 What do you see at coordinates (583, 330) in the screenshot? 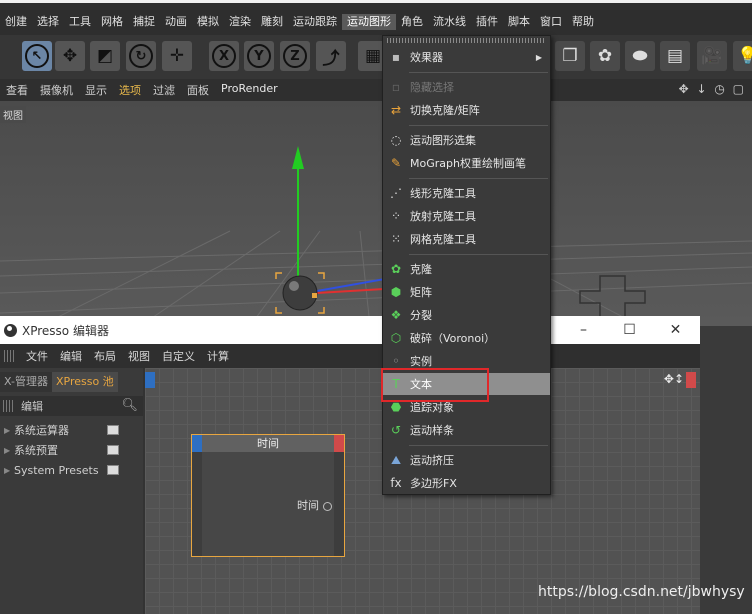
I see `minimize-button: –` at bounding box center [583, 330].